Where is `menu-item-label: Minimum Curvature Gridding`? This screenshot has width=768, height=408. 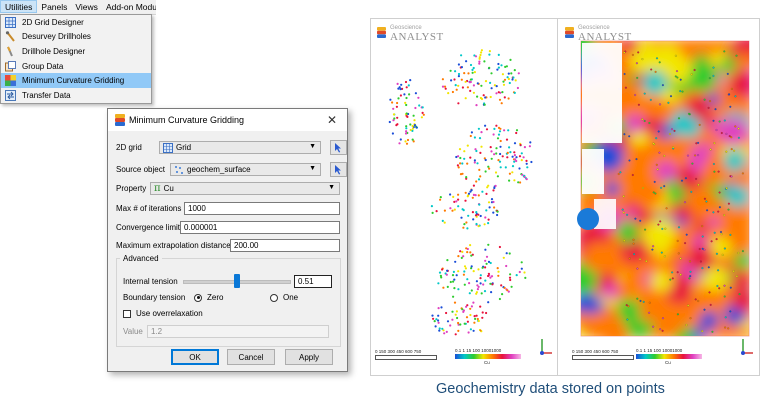 menu-item-label: Minimum Curvature Gridding is located at coordinates (73, 81).